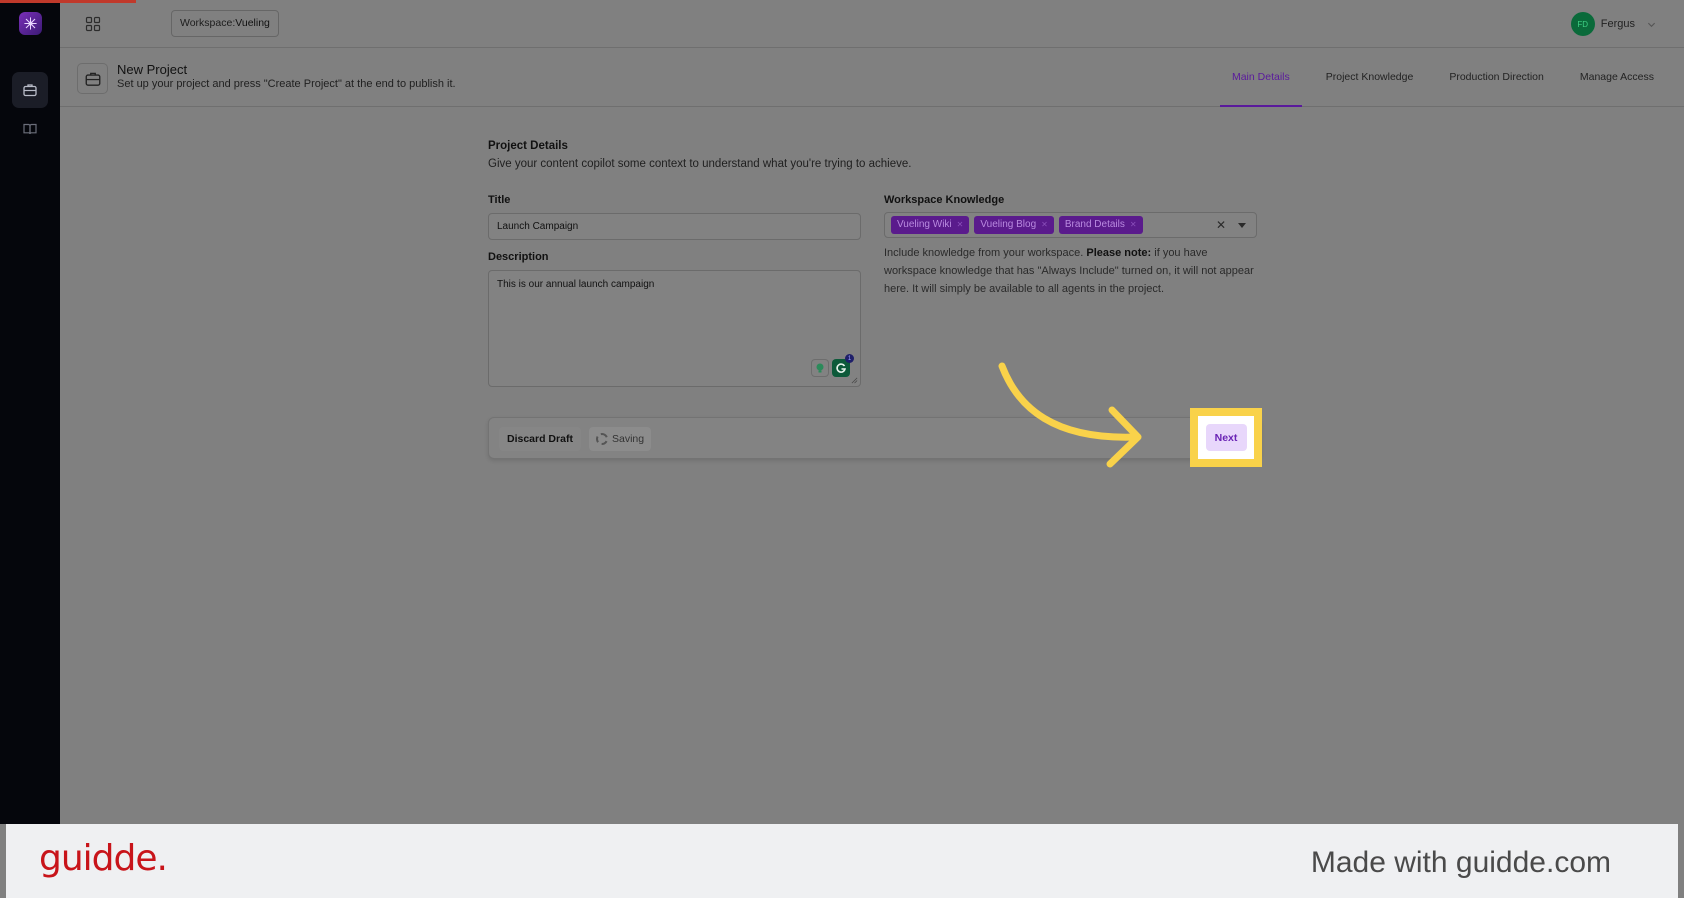 The width and height of the screenshot is (1684, 898). What do you see at coordinates (103, 858) in the screenshot?
I see `guidde-logo: guidde.` at bounding box center [103, 858].